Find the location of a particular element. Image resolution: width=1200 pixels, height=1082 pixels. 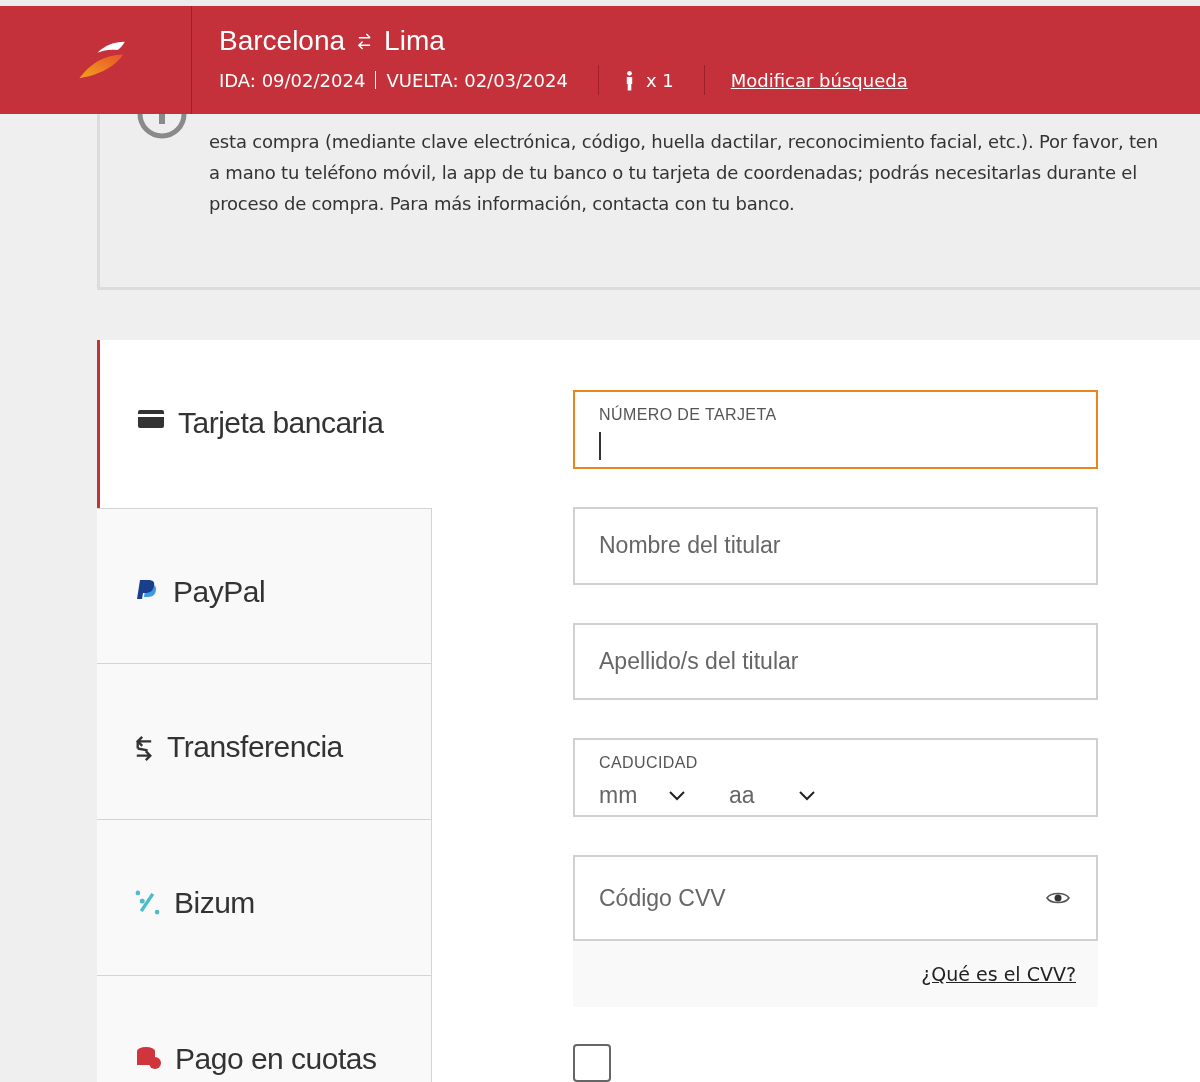

payment-method-tab: Transferencia is located at coordinates (264, 742).